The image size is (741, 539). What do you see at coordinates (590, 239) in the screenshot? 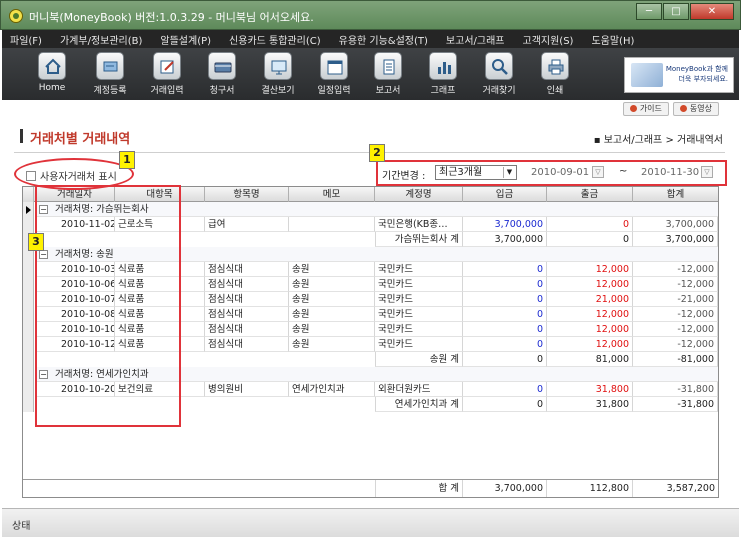
I see `subtotal-out: 0` at bounding box center [590, 239].